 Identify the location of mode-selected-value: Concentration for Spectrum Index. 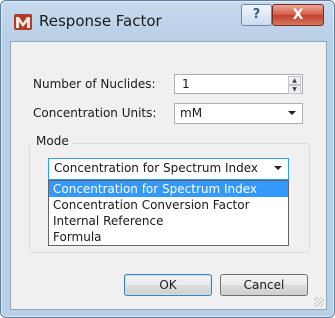
(156, 168).